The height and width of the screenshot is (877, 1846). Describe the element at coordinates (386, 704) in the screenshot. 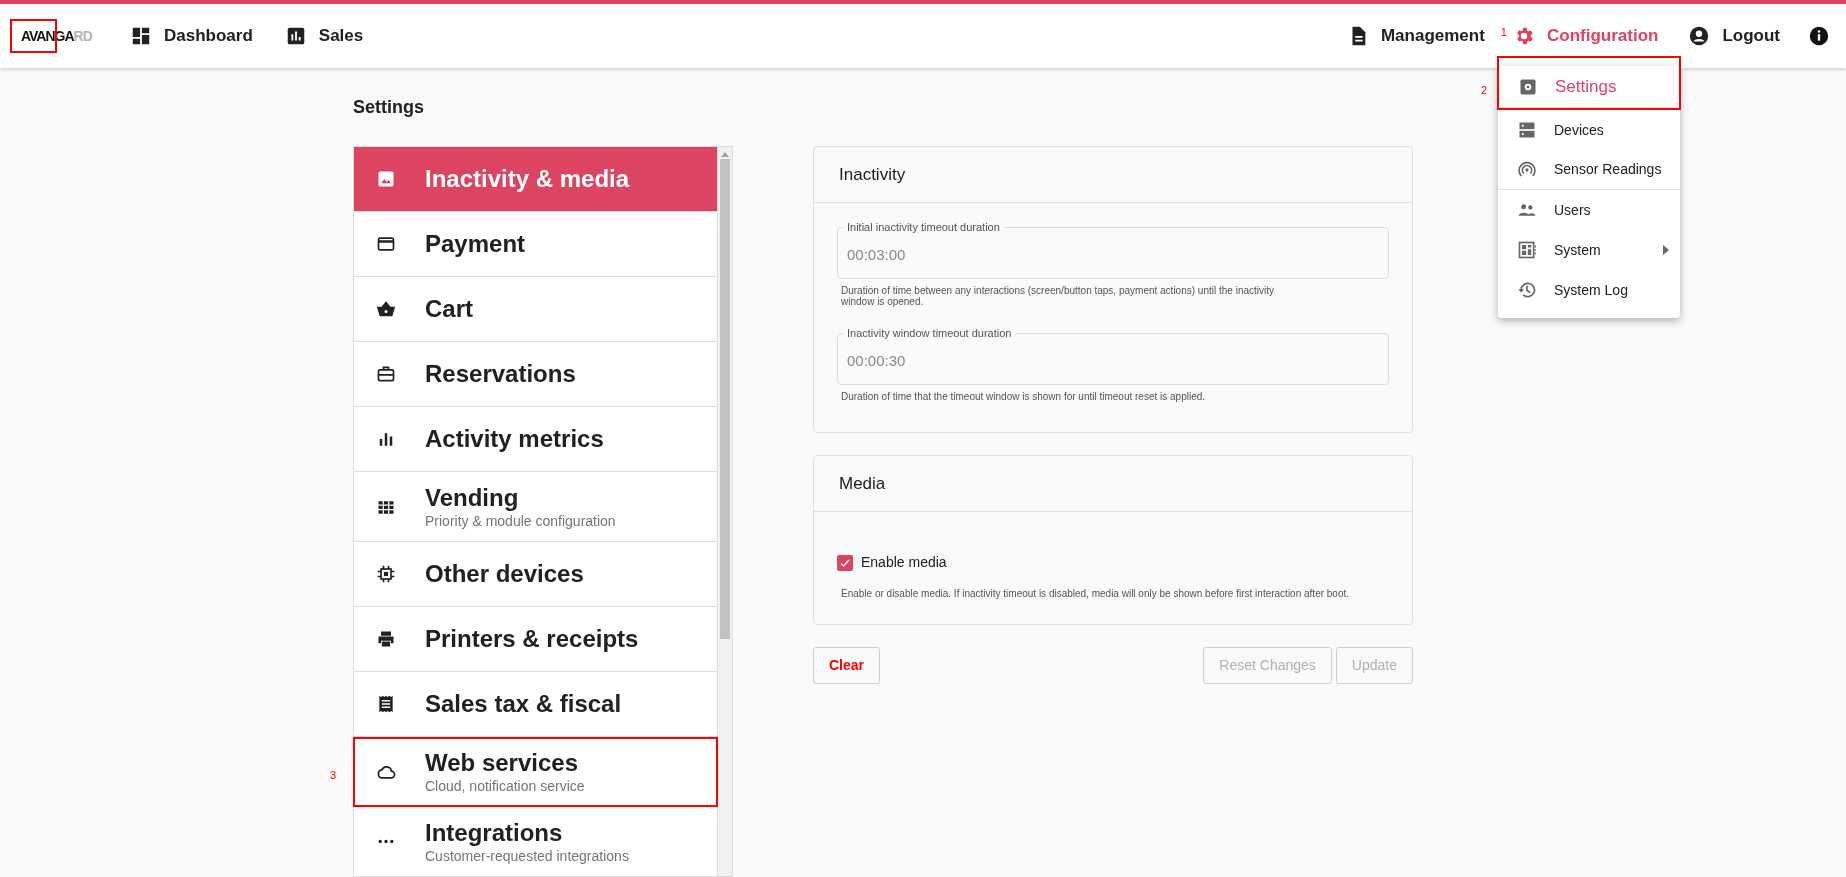

I see `receipt-icon` at that location.